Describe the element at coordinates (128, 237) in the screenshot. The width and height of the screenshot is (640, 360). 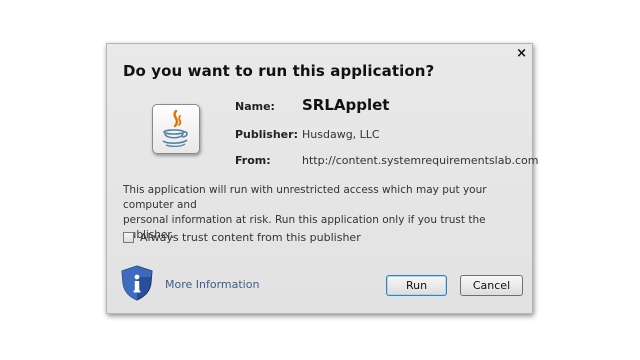
I see `always-trust-checkbox` at that location.